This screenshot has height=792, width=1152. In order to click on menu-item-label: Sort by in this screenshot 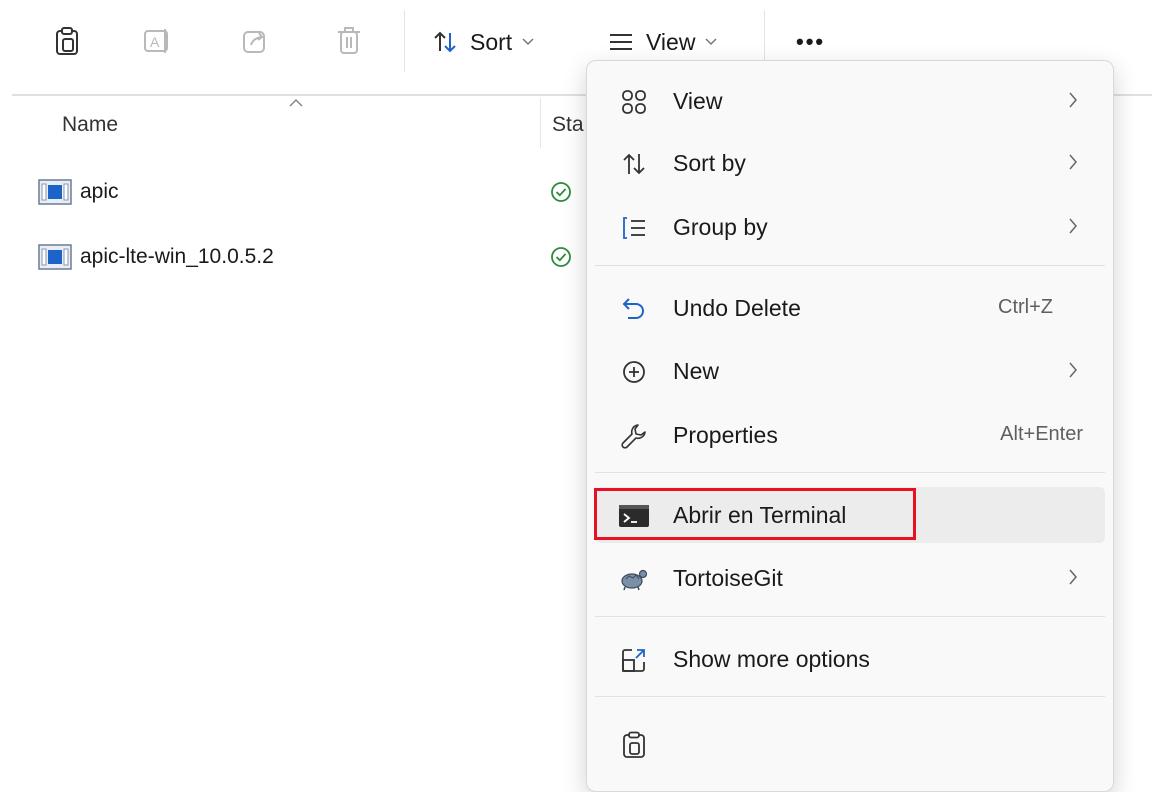, I will do `click(709, 163)`.